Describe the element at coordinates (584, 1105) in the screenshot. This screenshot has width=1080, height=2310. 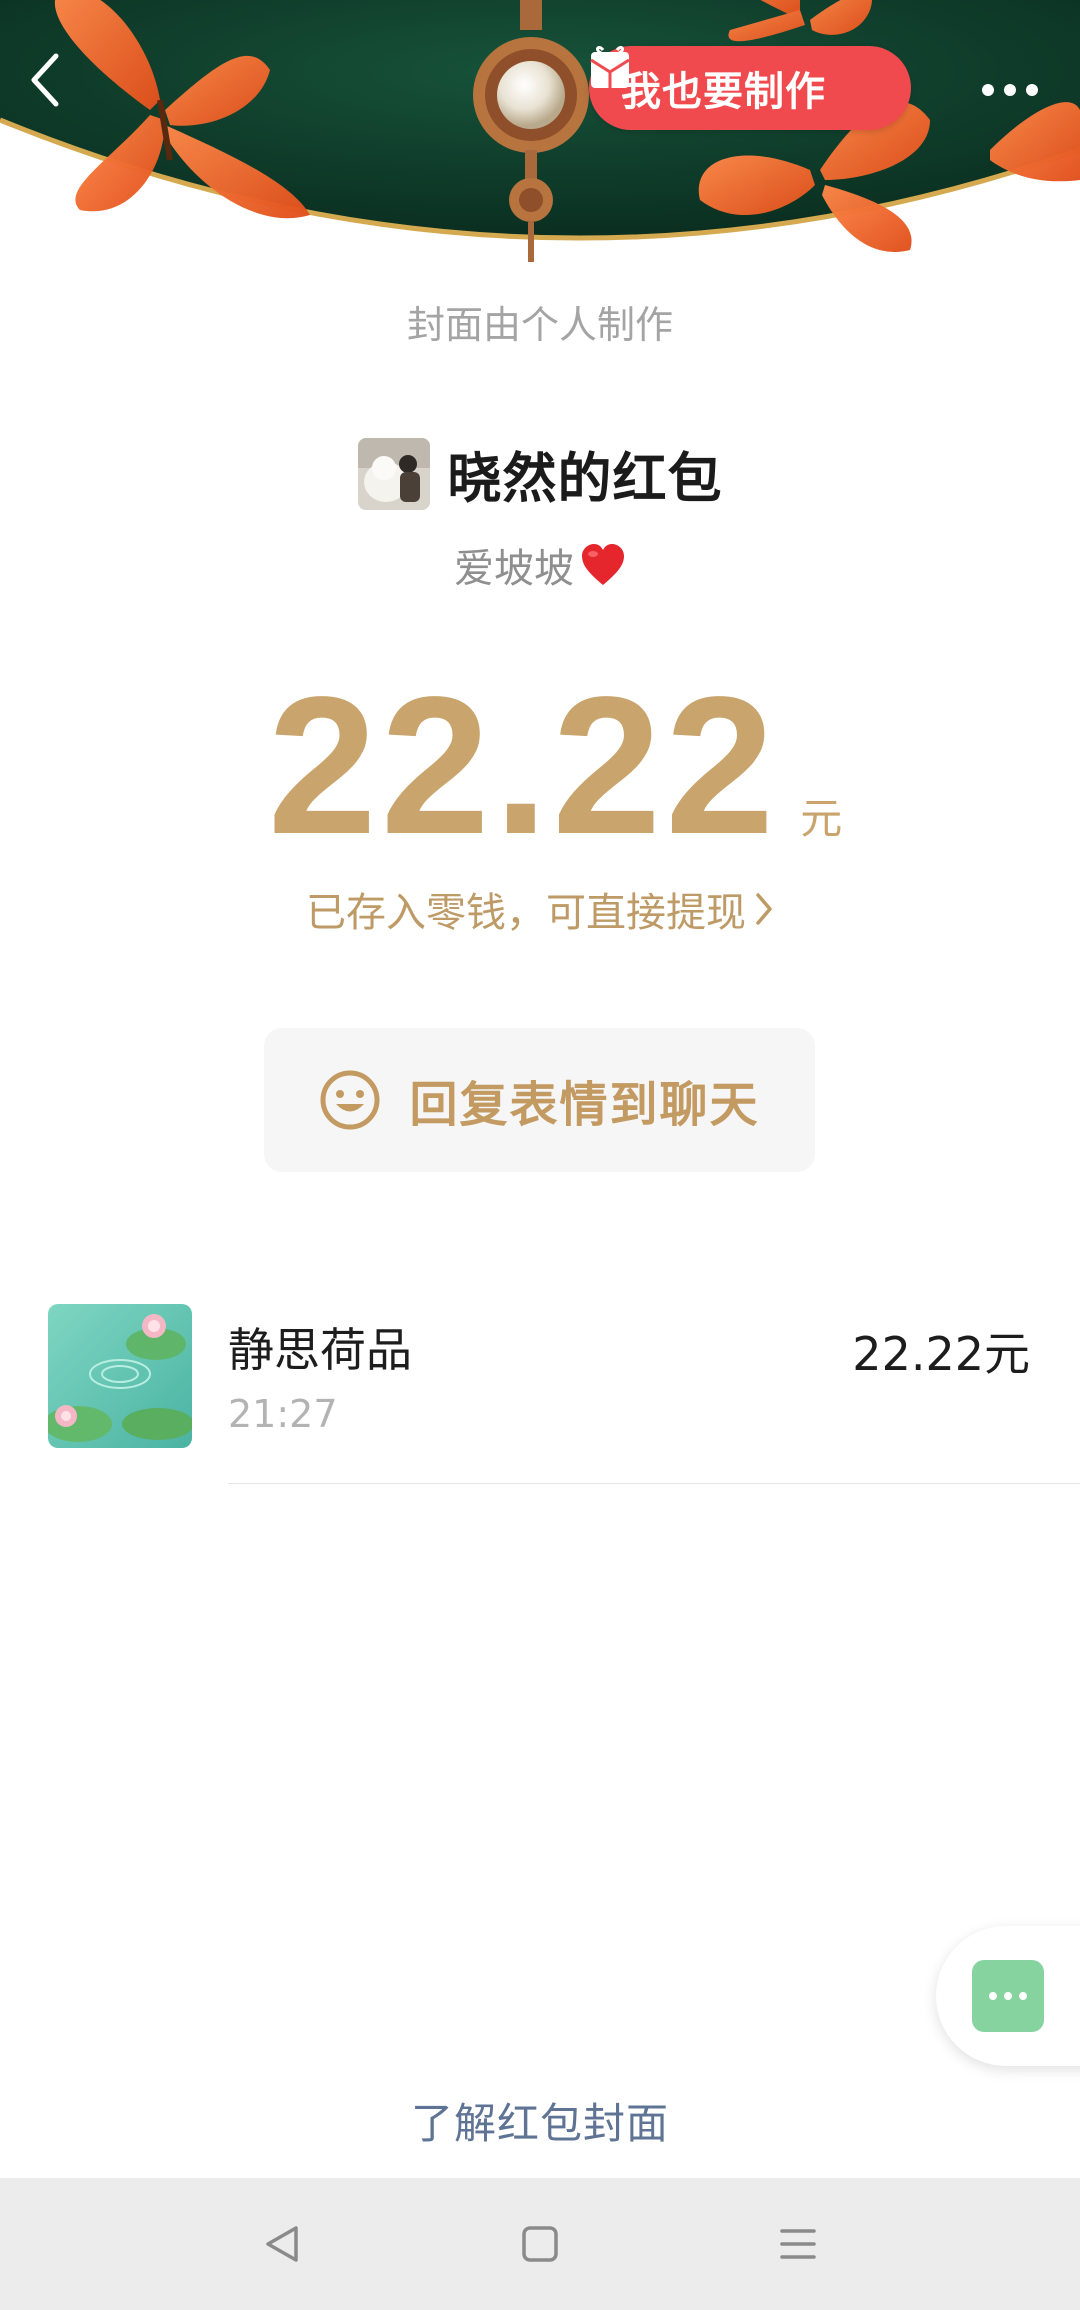
I see `reply-sticker-label: 回复表情到聊天` at that location.